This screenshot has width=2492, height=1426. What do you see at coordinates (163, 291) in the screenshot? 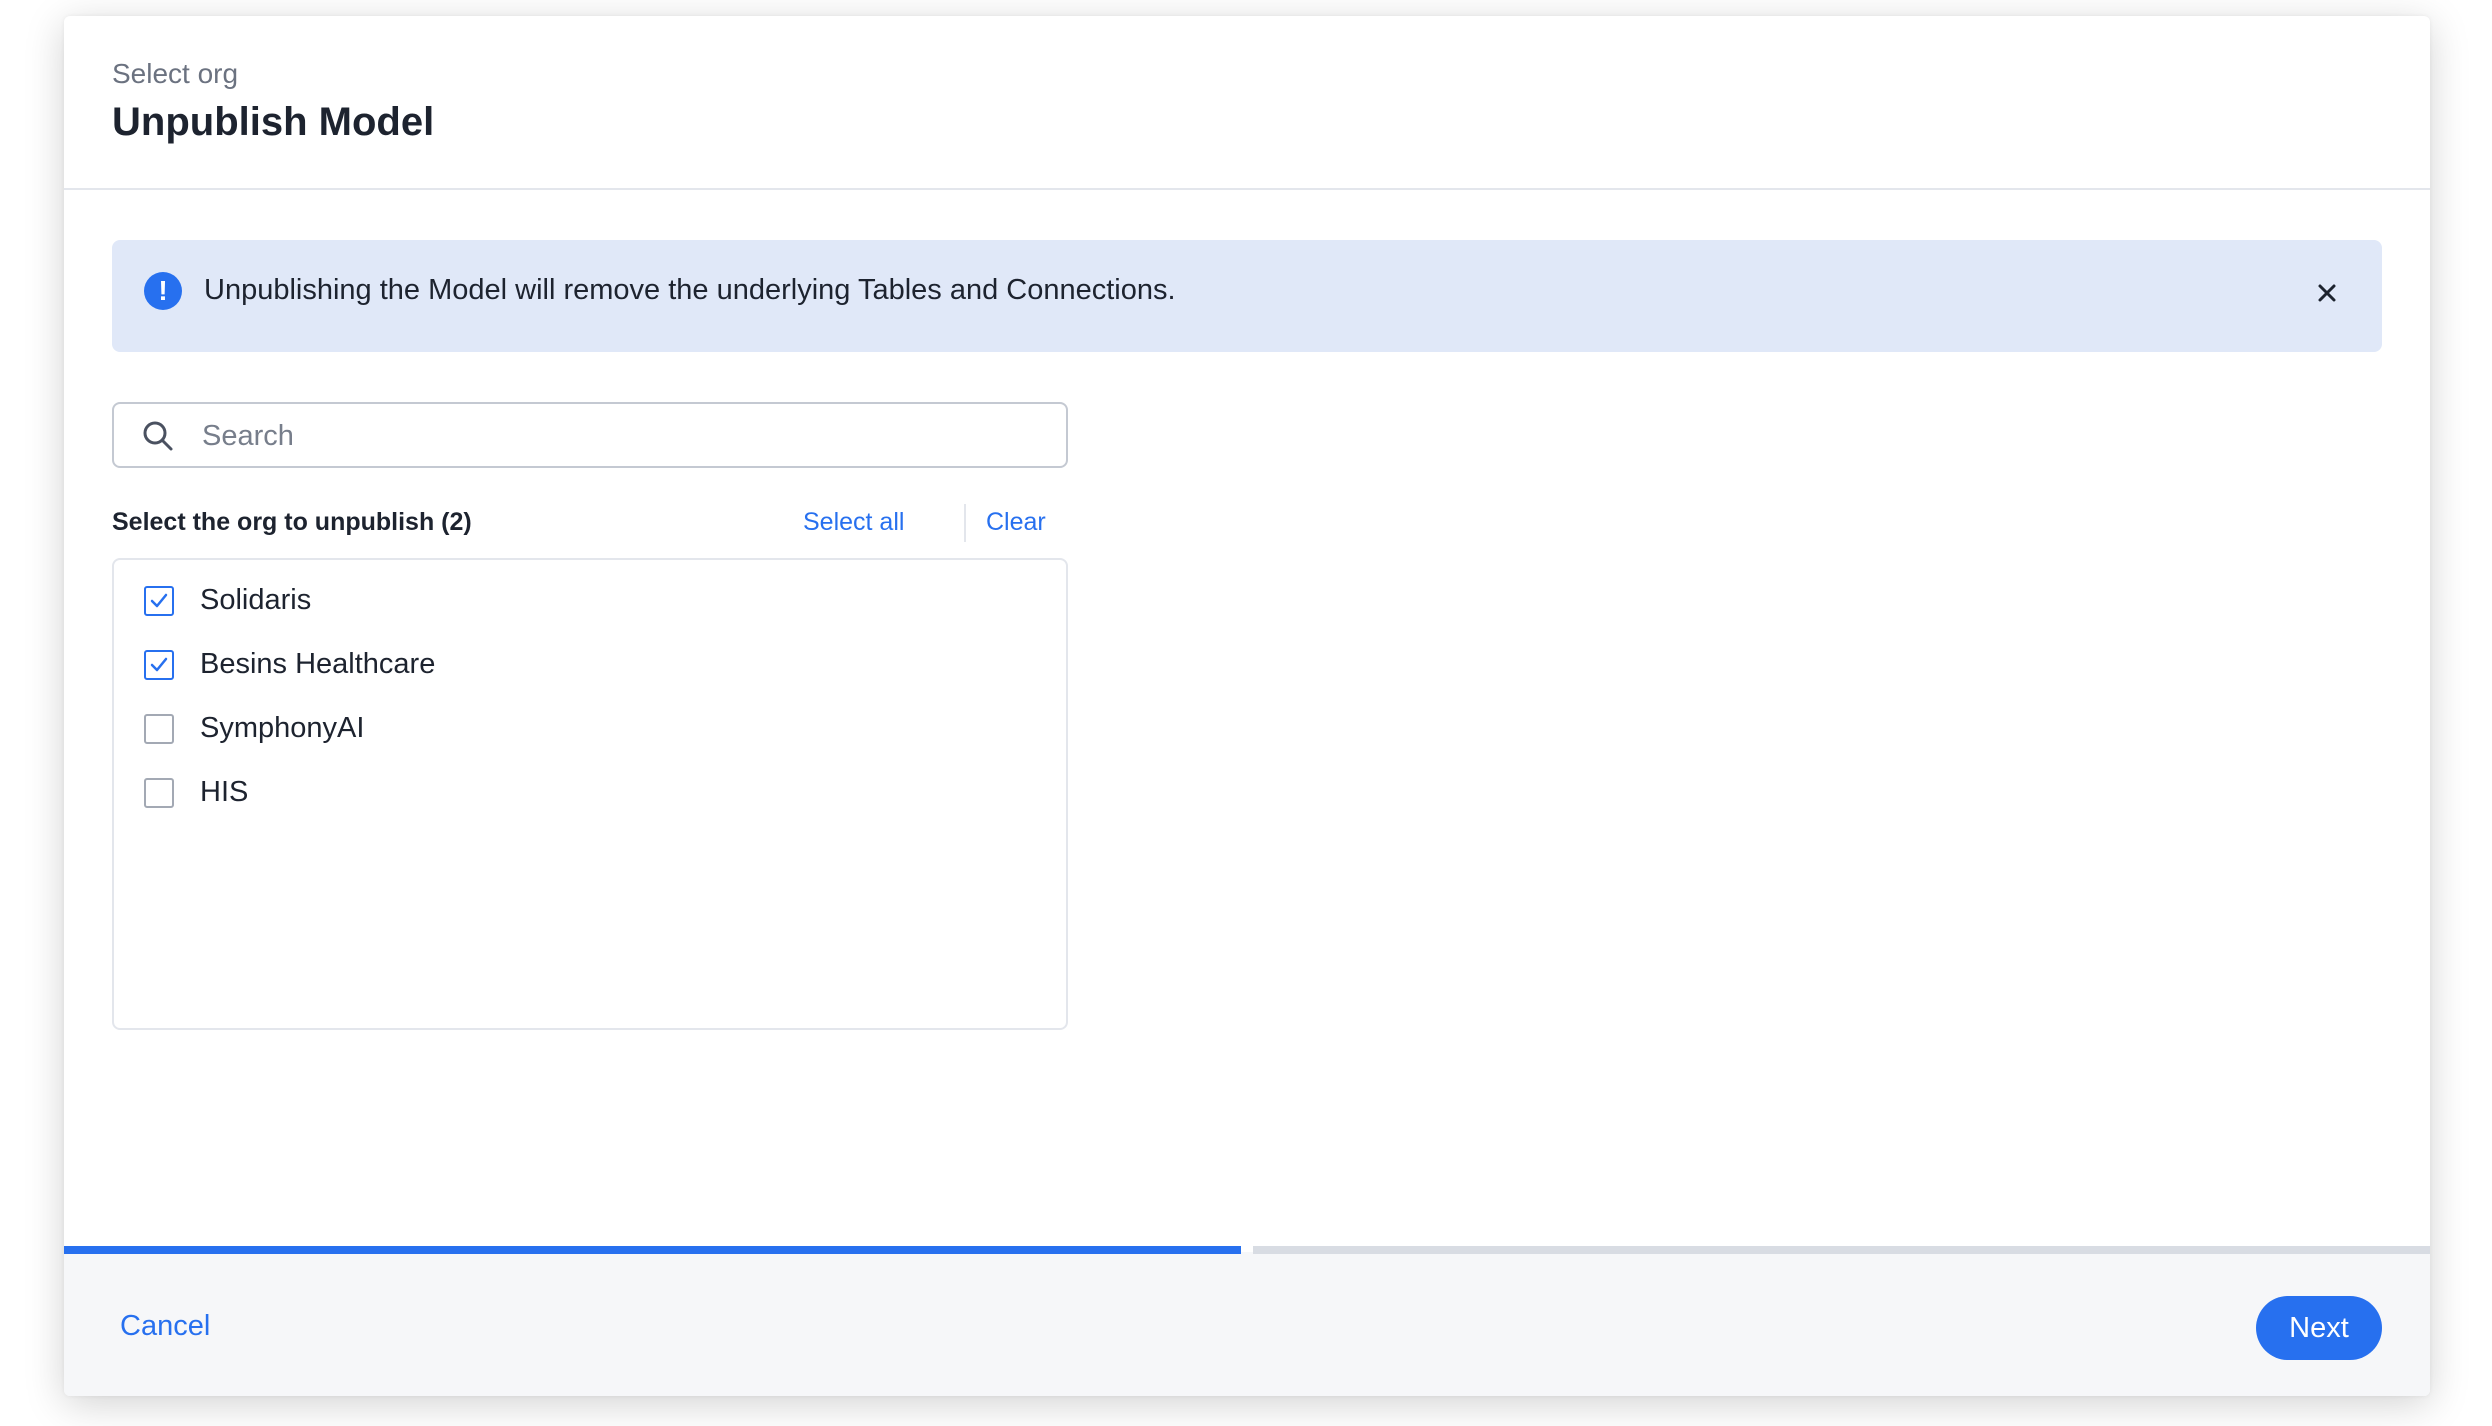
I see `info-exclamation-icon: !` at bounding box center [163, 291].